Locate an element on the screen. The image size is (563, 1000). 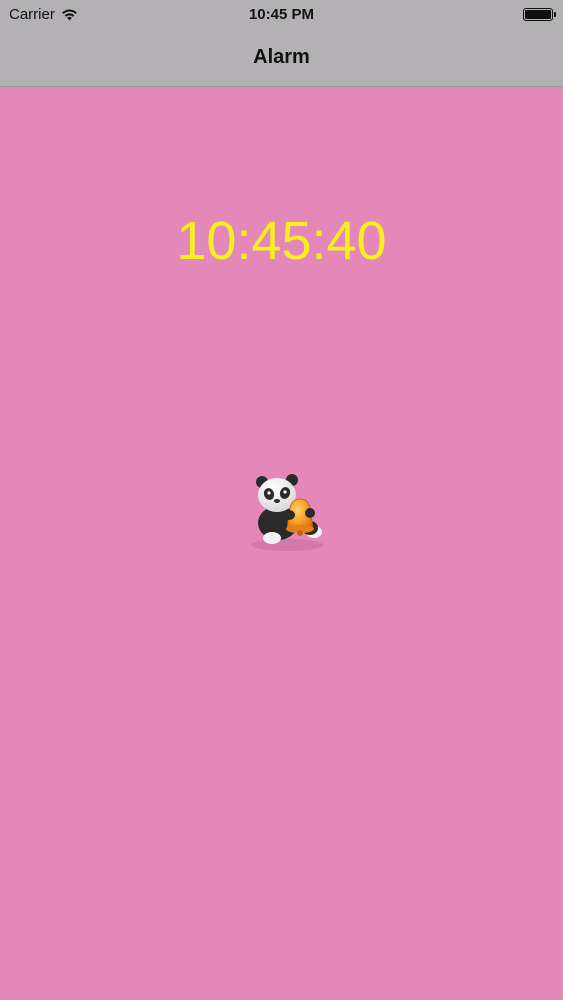
battery-fill is located at coordinates (538, 14).